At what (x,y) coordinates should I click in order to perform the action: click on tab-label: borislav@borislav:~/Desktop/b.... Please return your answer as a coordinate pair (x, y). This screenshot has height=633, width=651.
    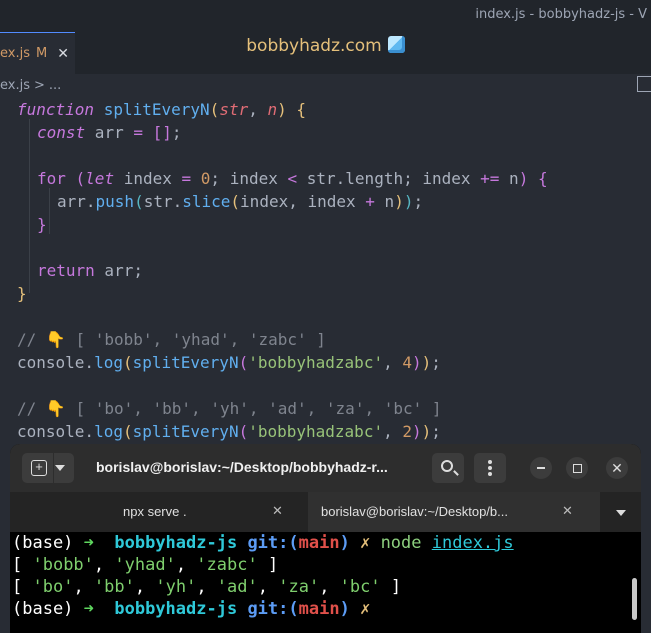
    Looking at the image, I should click on (414, 511).